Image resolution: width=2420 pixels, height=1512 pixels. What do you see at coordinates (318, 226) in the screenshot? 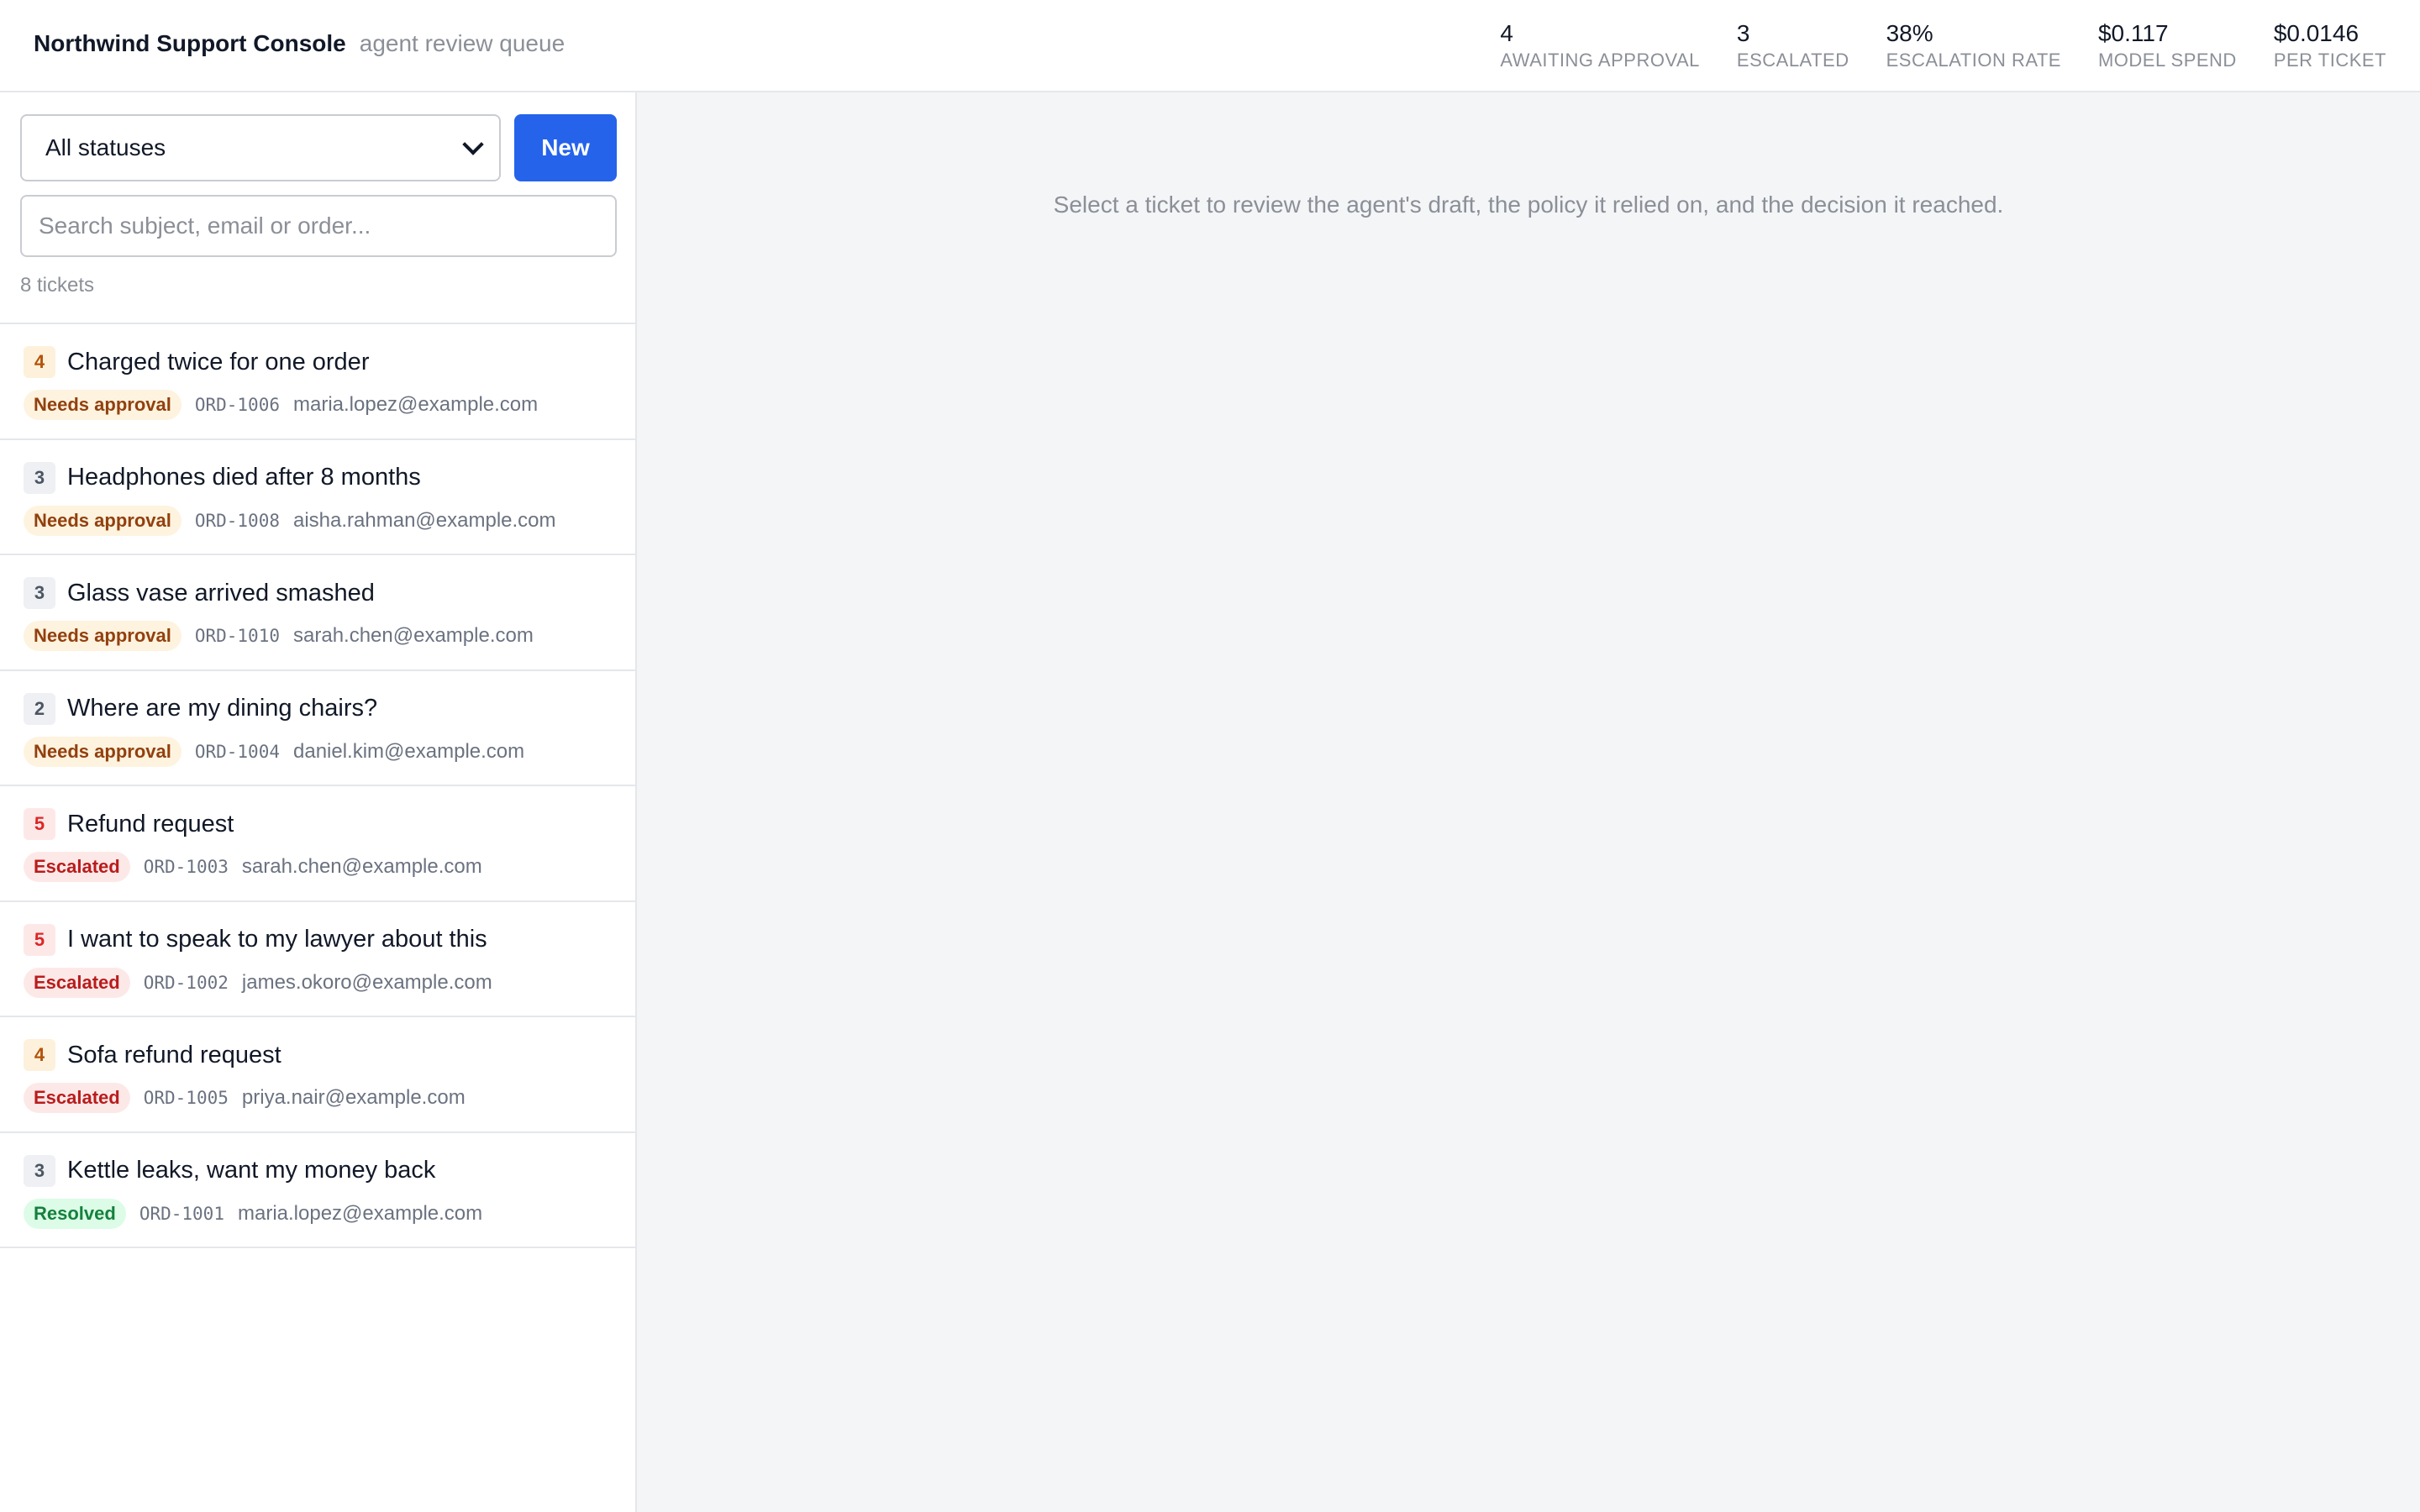
I see `search-input` at bounding box center [318, 226].